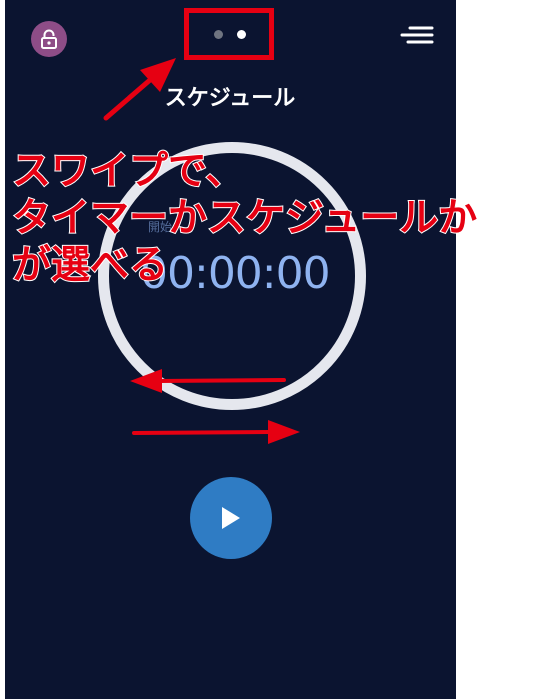 The height and width of the screenshot is (699, 554). I want to click on swipe-right-arrow, so click(216, 432).